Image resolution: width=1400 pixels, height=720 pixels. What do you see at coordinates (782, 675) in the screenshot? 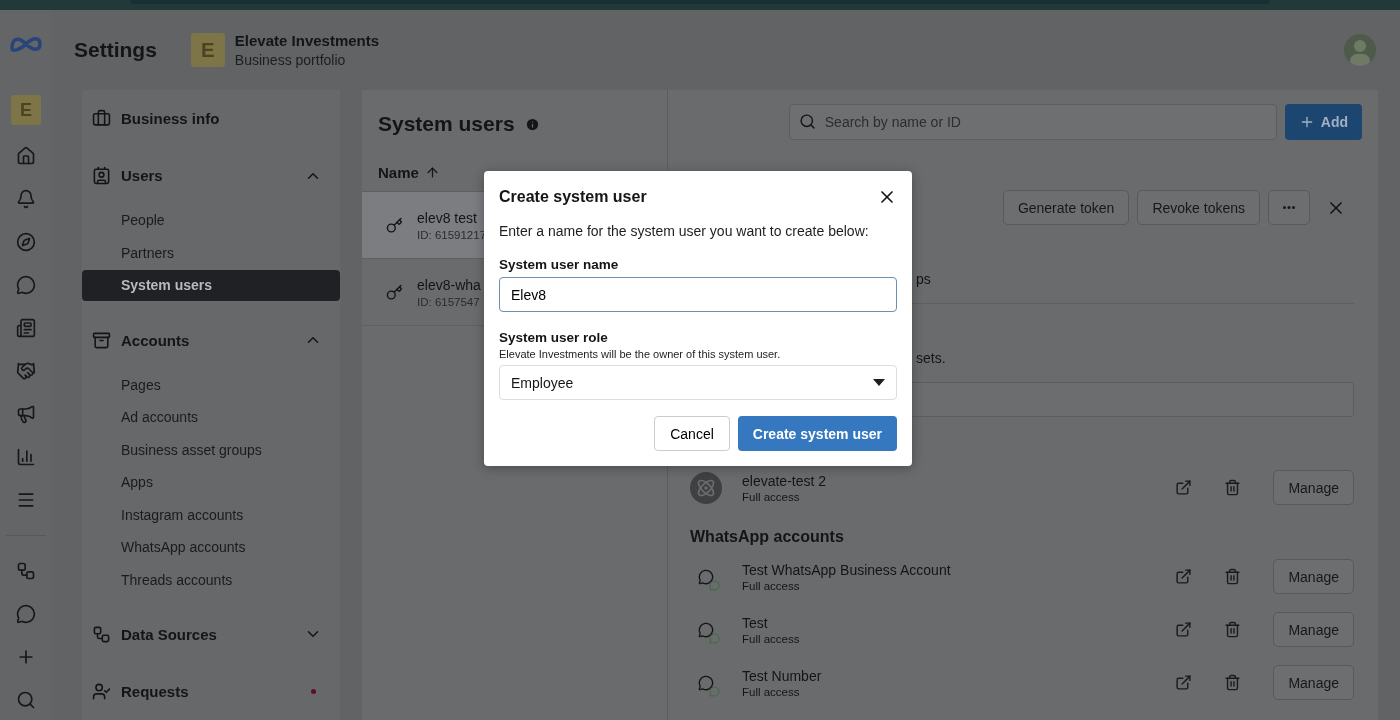
I see `asset-name: Test Number` at bounding box center [782, 675].